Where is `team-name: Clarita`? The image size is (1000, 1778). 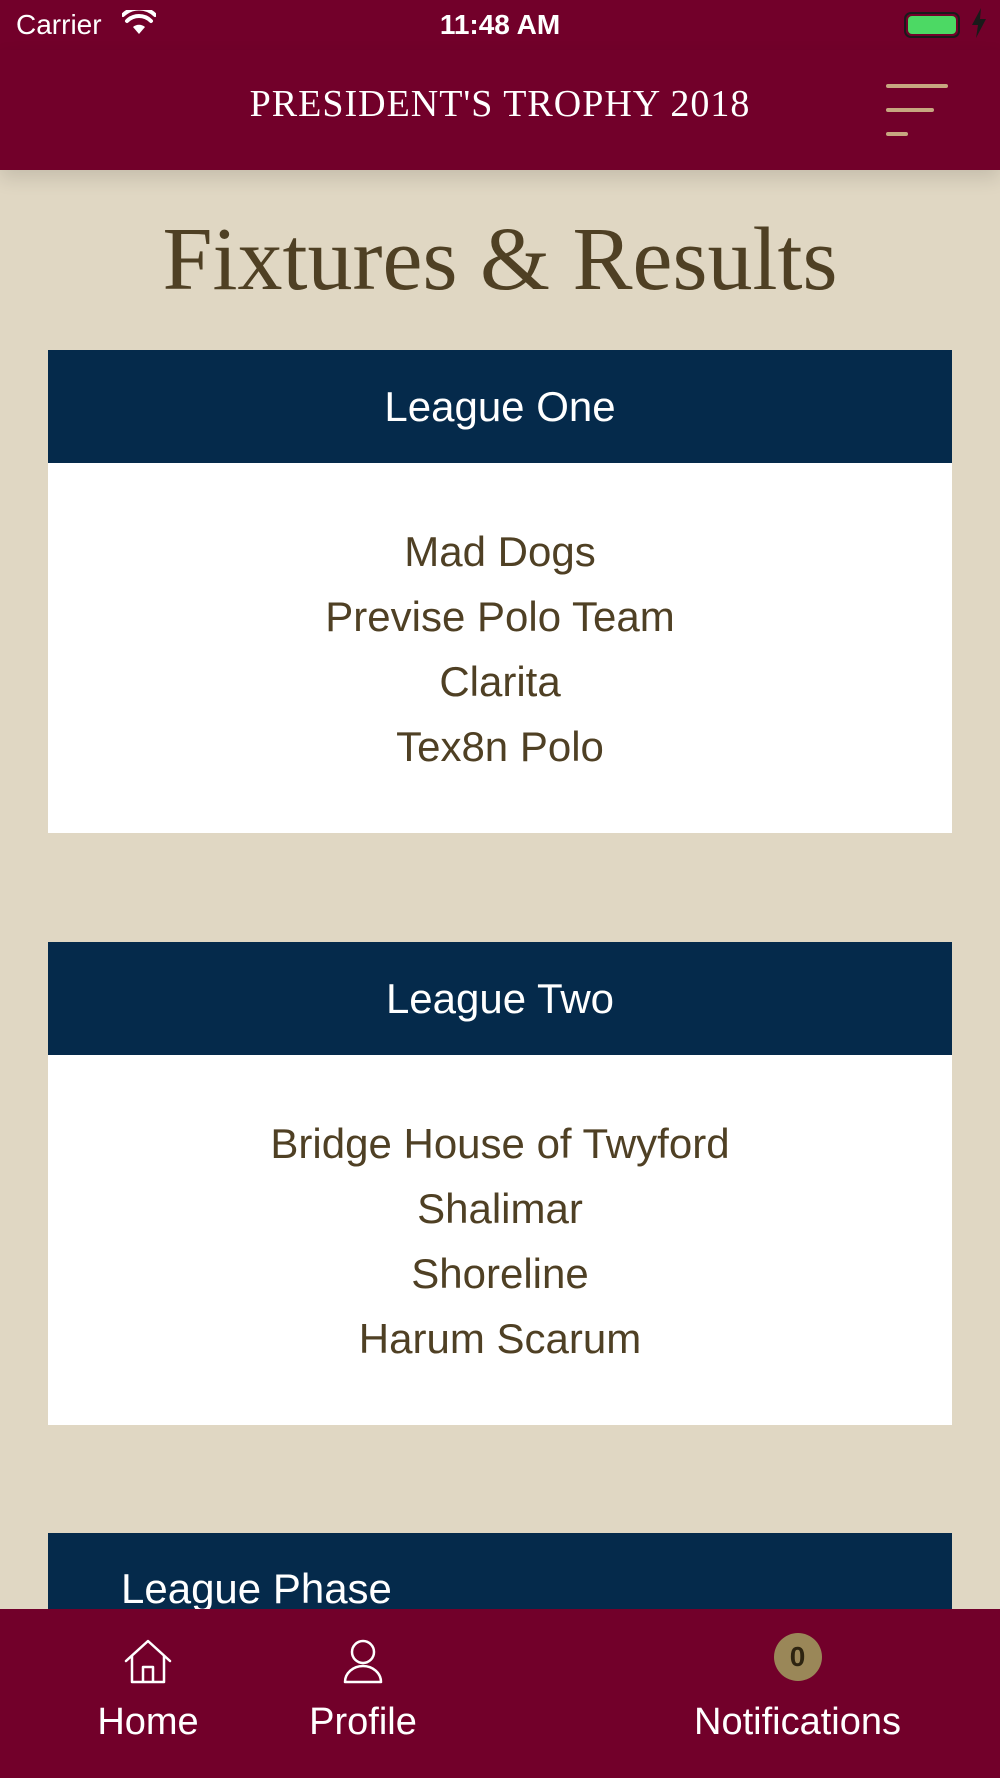 team-name: Clarita is located at coordinates (500, 681).